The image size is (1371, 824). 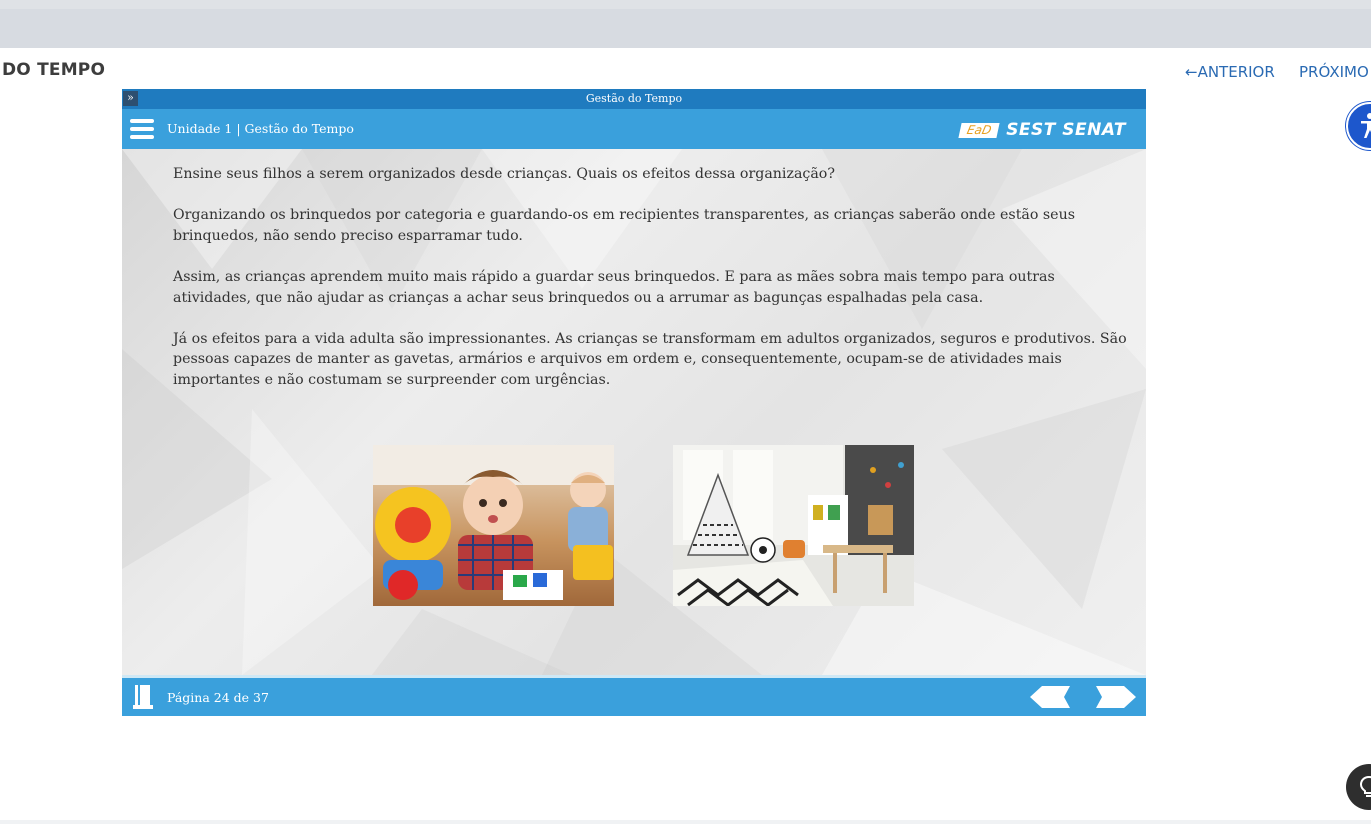 I want to click on menu-icon, so click(x=142, y=129).